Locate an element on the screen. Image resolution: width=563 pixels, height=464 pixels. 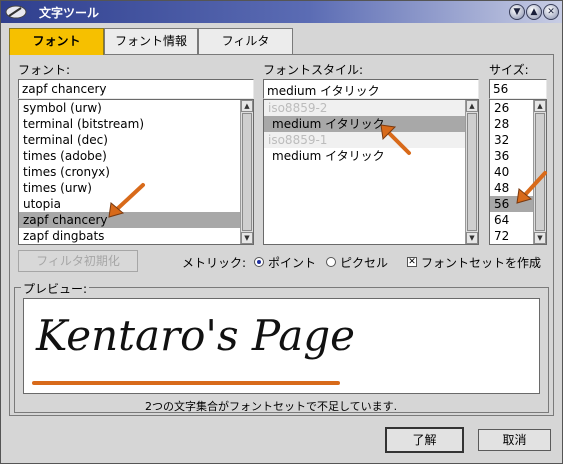
chevron-down-icon: ▼ is located at coordinates (517, 12).